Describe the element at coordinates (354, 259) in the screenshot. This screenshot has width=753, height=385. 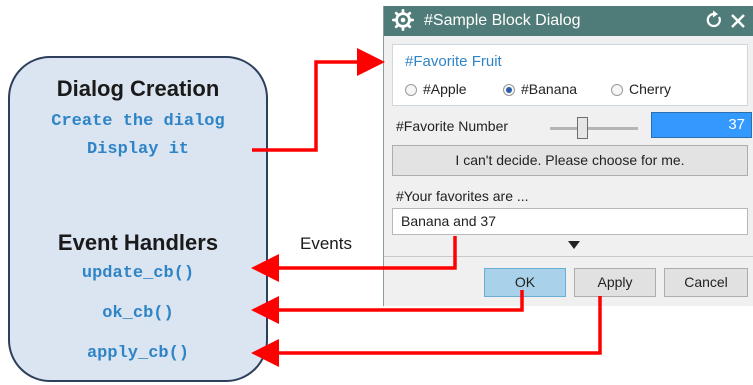
I see `update-event-arrow` at that location.